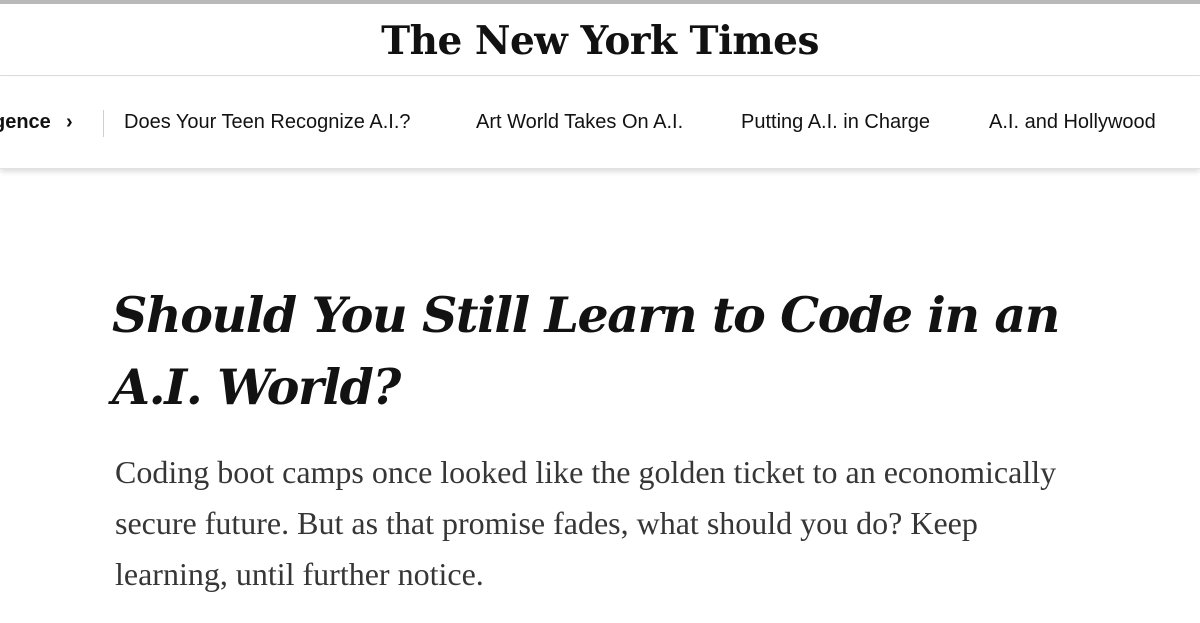 Image resolution: width=1200 pixels, height=623 pixels. Describe the element at coordinates (267, 122) in the screenshot. I see `subnav-link-teen-recognize-ai: Does Your Teen Recognize A.I.?` at that location.